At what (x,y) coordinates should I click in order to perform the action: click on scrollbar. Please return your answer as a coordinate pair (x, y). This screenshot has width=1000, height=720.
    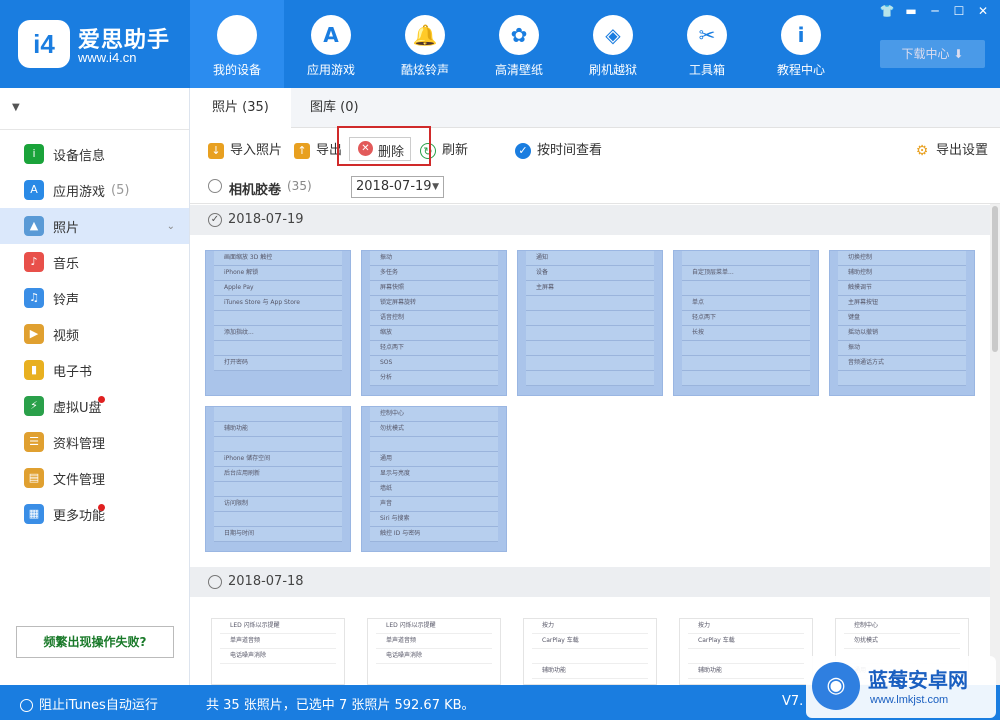
    Looking at the image, I should click on (995, 444).